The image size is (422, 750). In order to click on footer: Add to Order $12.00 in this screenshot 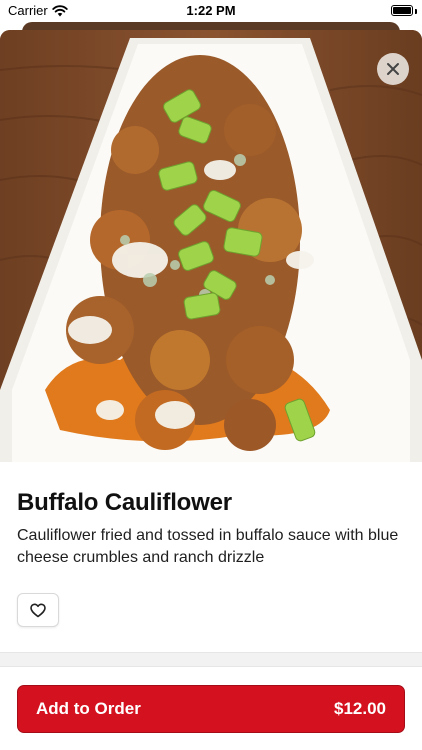, I will do `click(211, 708)`.